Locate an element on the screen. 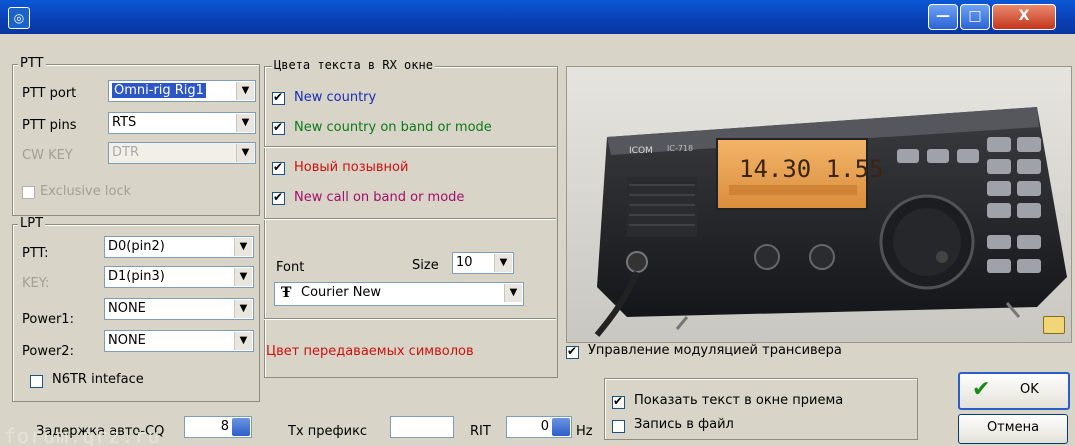 Image resolution: width=1075 pixels, height=446 pixels. cancel-button: Отмена is located at coordinates (1013, 429).